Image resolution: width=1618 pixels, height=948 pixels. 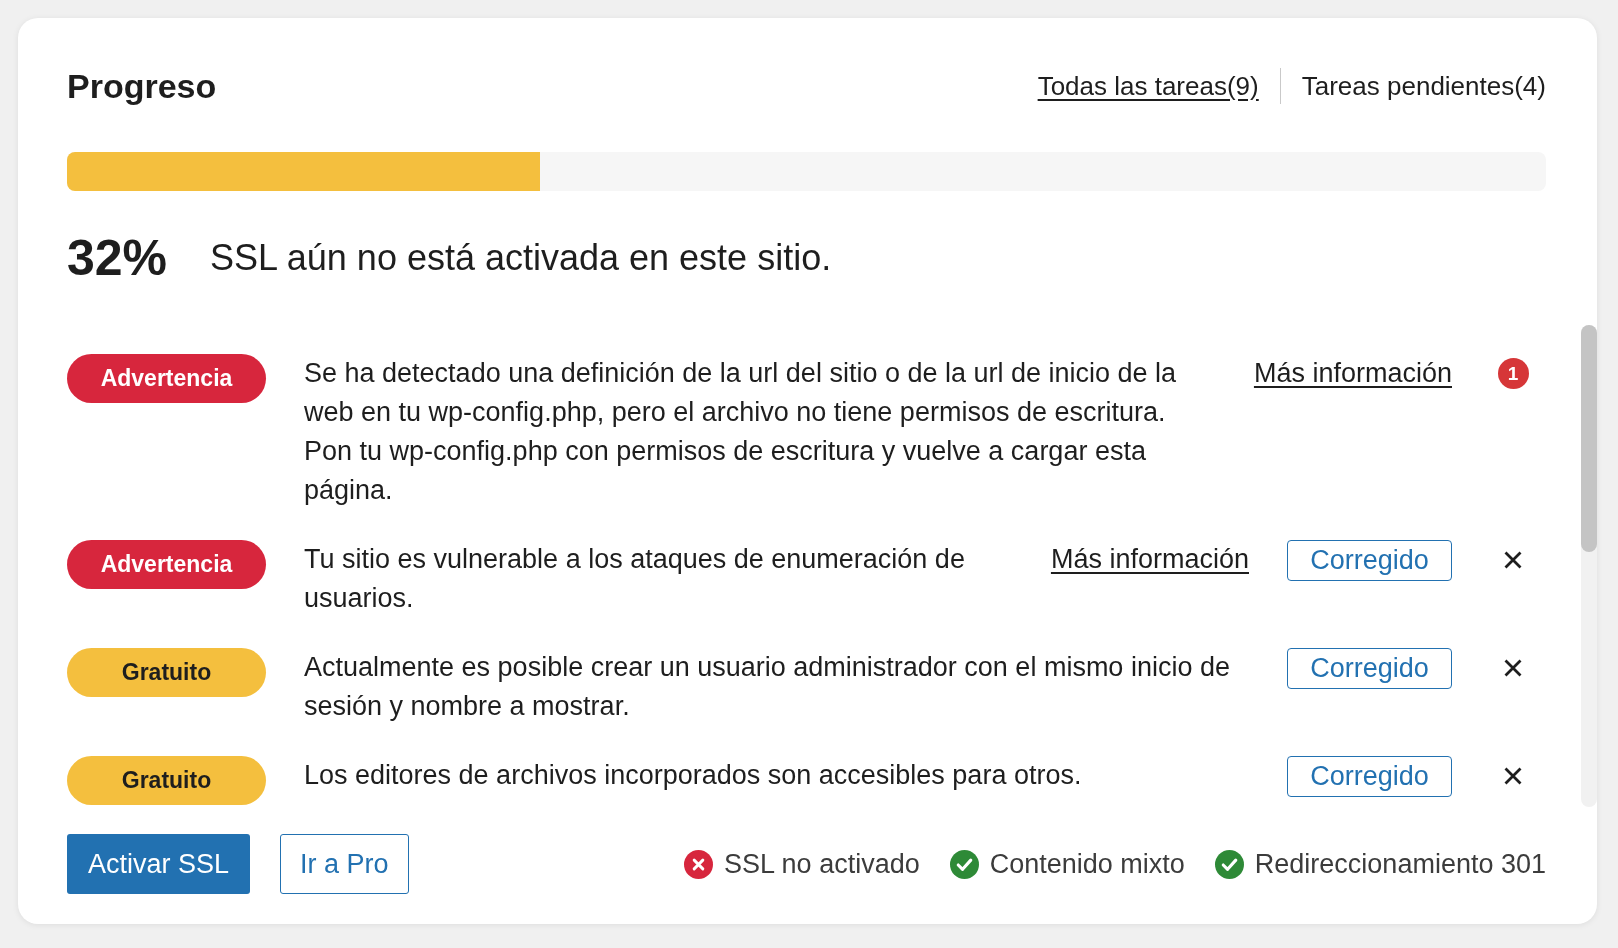 What do you see at coordinates (521, 258) in the screenshot?
I see `status-message: SSL aún no está activada en este sitio.` at bounding box center [521, 258].